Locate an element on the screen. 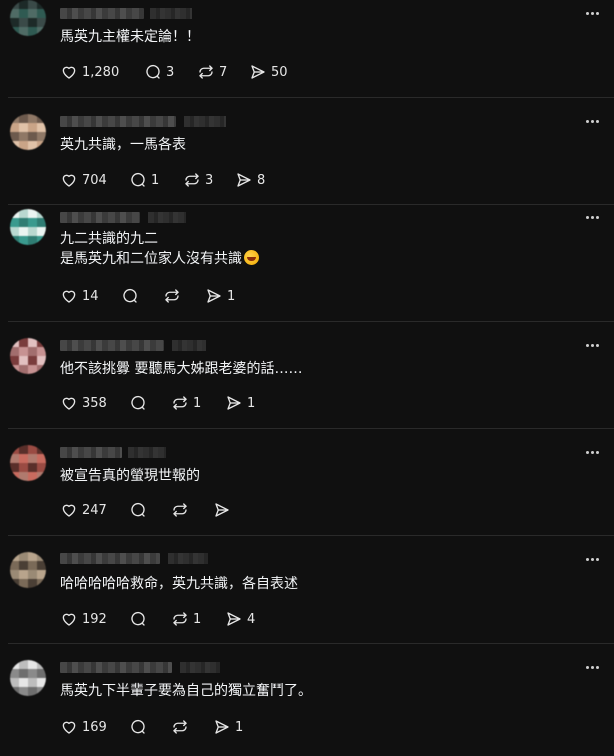  like-button: 1,280 is located at coordinates (89, 72).